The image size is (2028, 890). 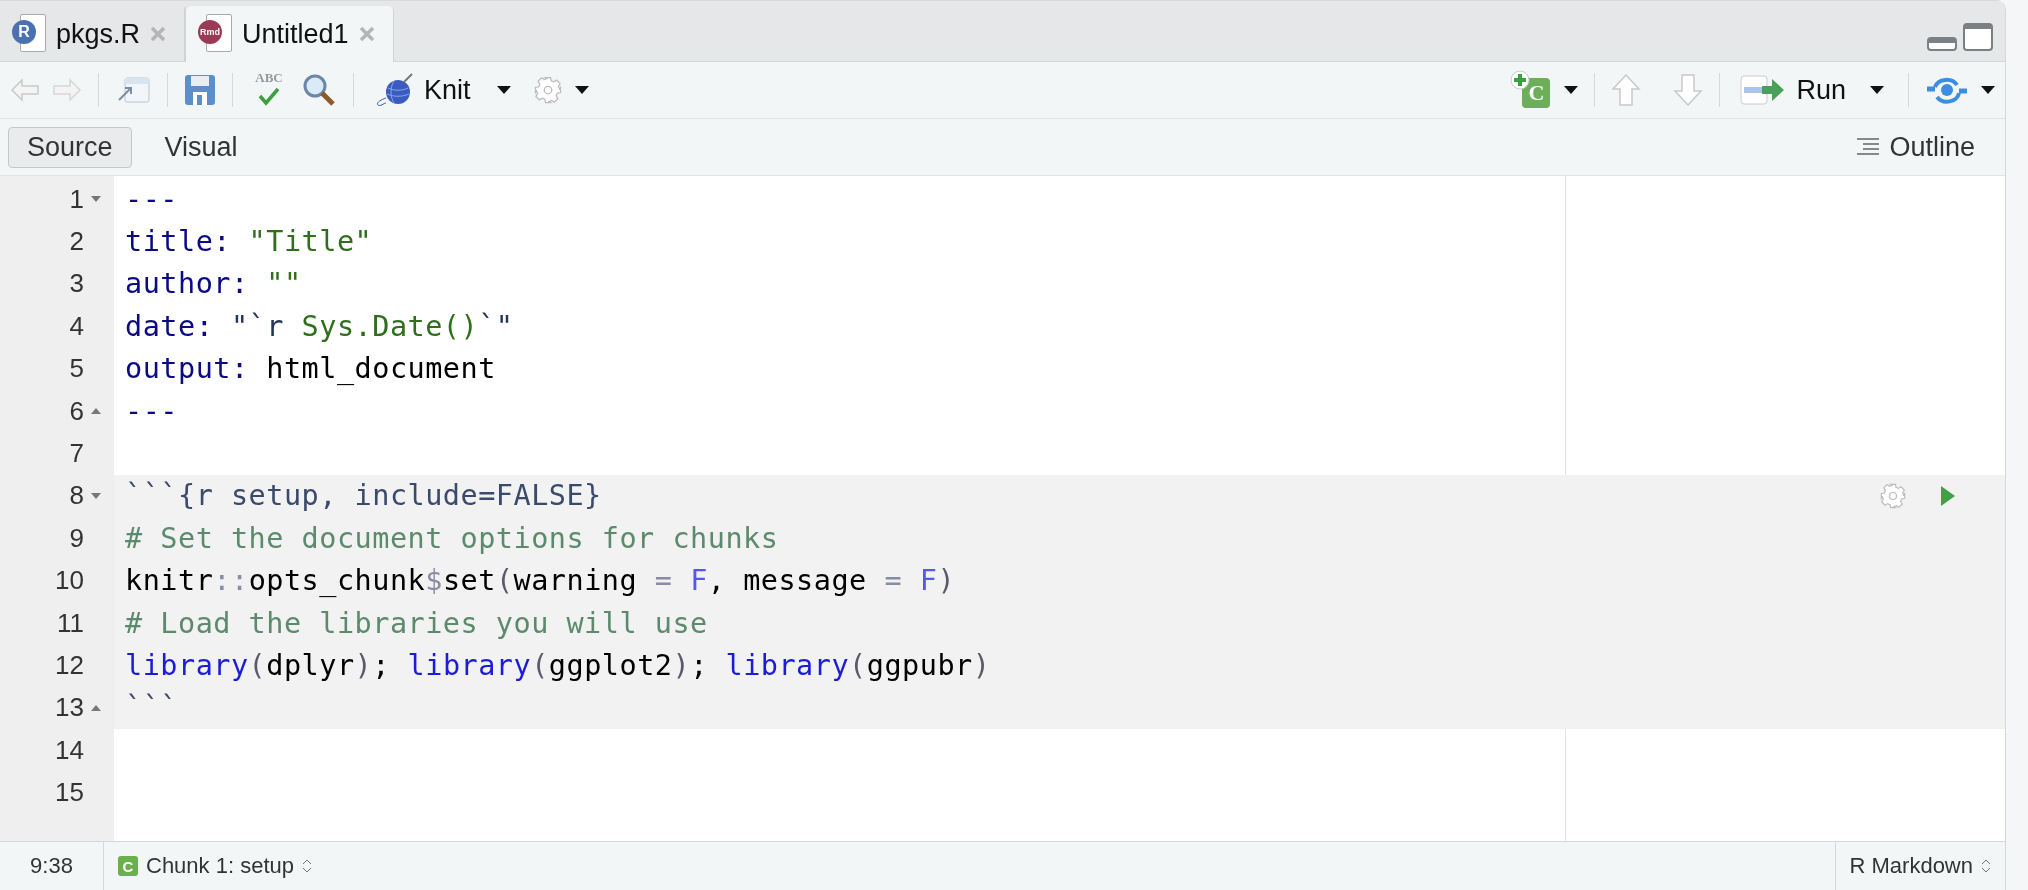 I want to click on save-icon, so click(x=200, y=90).